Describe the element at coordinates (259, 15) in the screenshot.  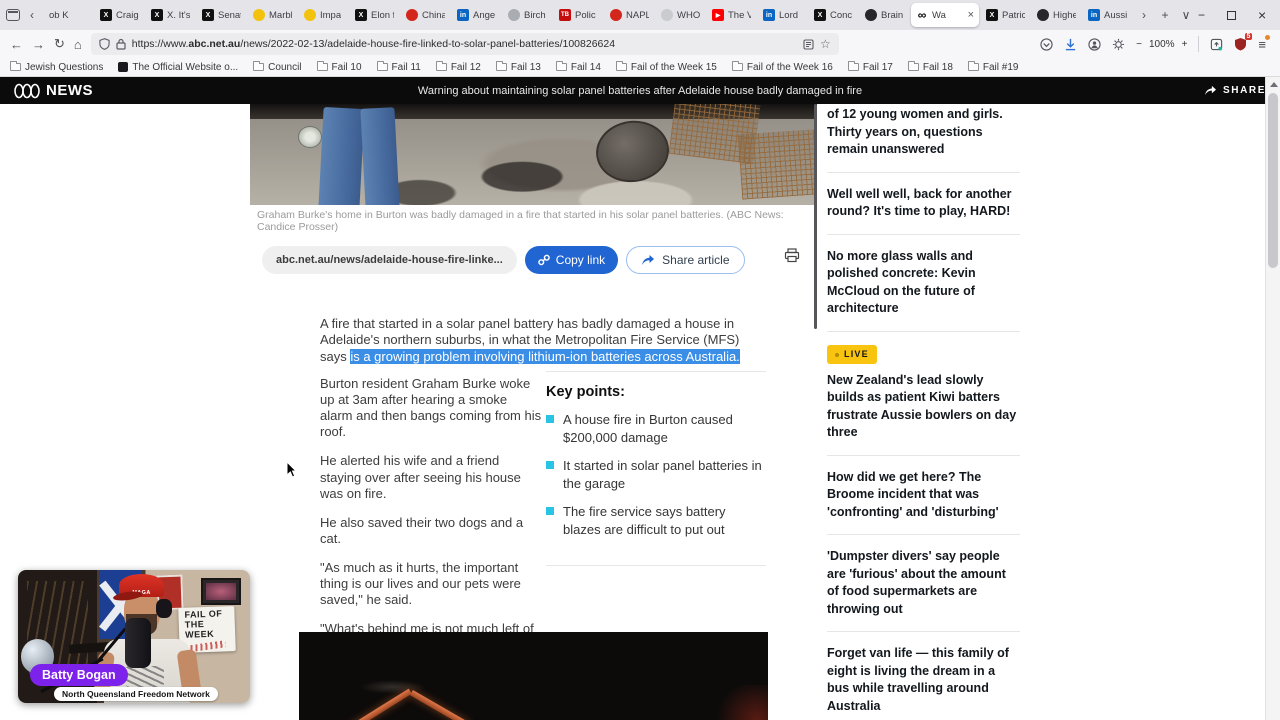
I see `yellow-favicon-icon` at that location.